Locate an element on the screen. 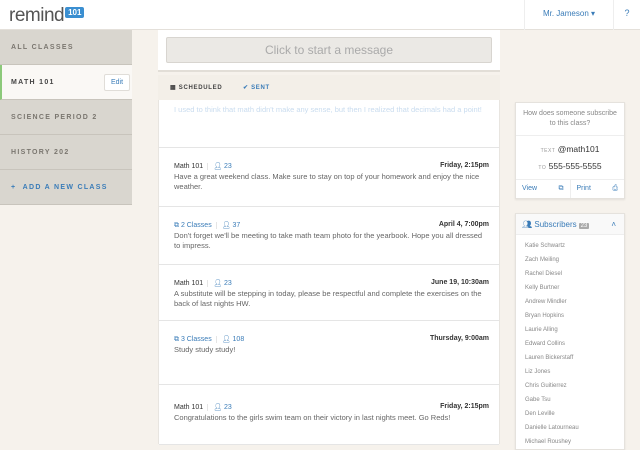 Image resolution: width=640 pixels, height=450 pixels. recipient-count: 👤︎ 37 is located at coordinates (228, 225).